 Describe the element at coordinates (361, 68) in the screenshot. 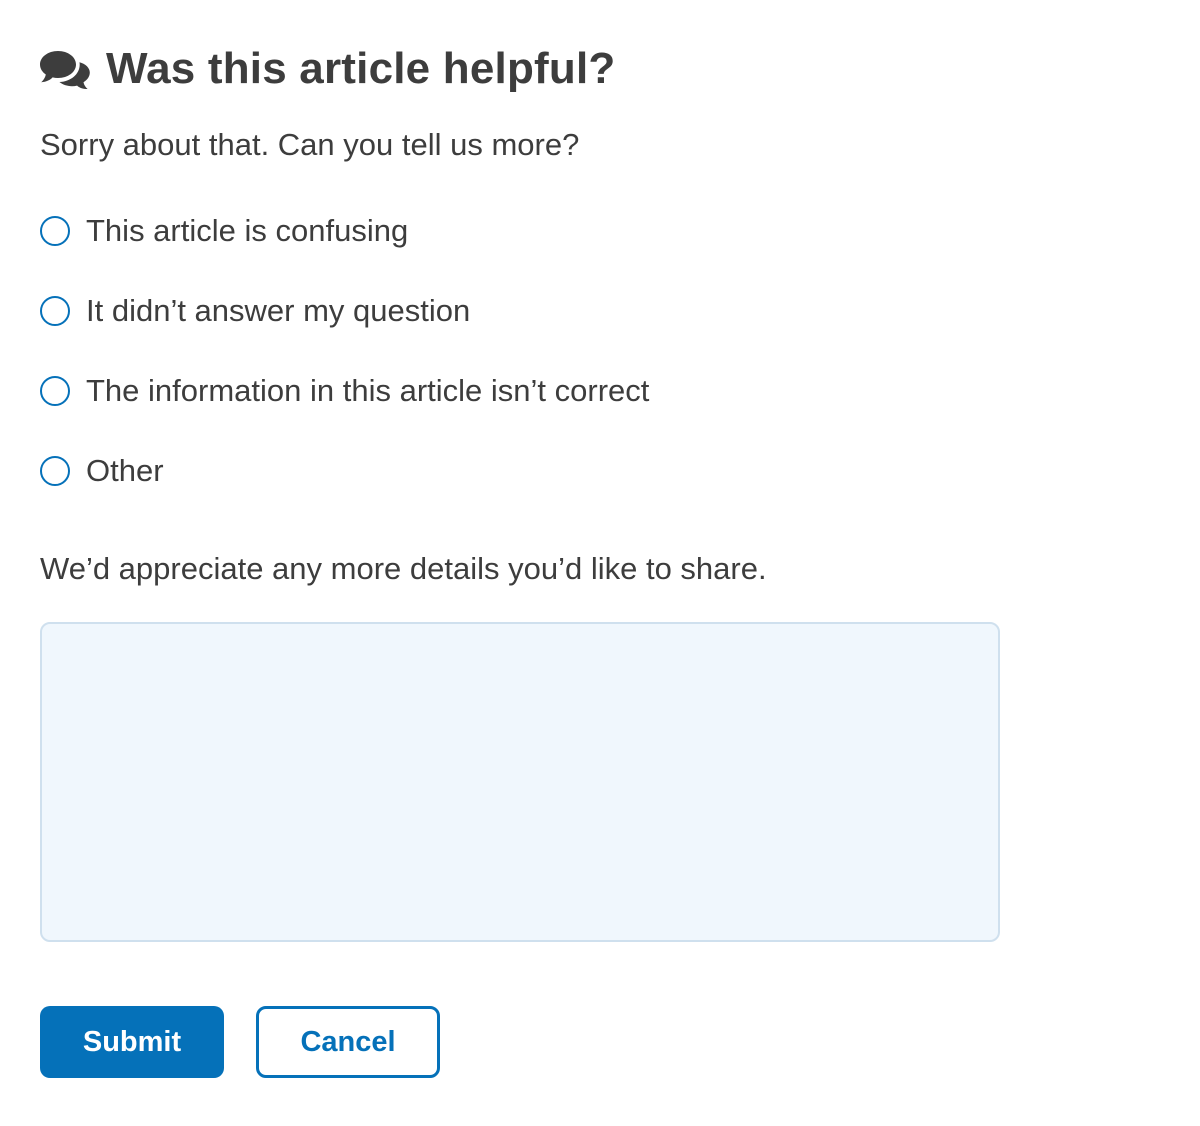

I see `feedback-title: Was this article helpful?` at that location.